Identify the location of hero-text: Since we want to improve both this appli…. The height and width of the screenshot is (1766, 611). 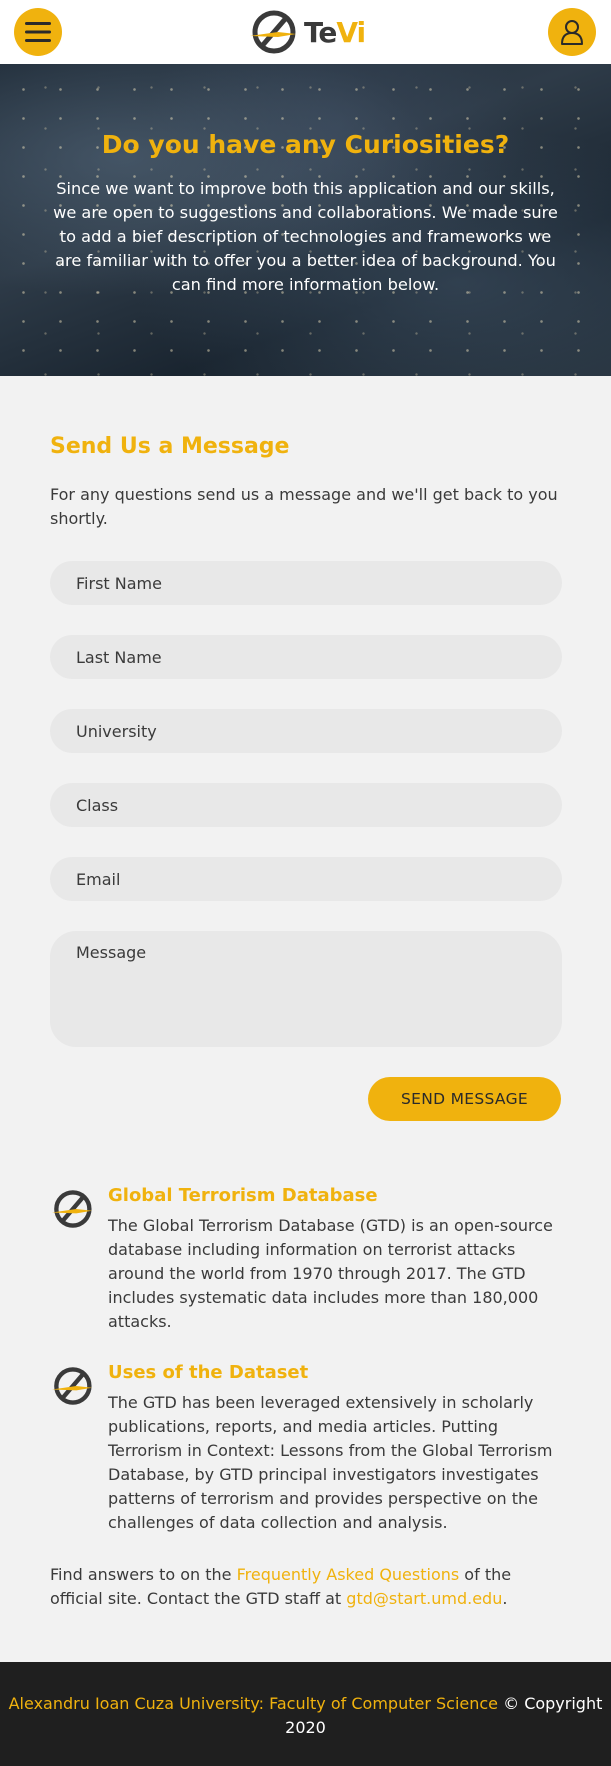
(305, 236).